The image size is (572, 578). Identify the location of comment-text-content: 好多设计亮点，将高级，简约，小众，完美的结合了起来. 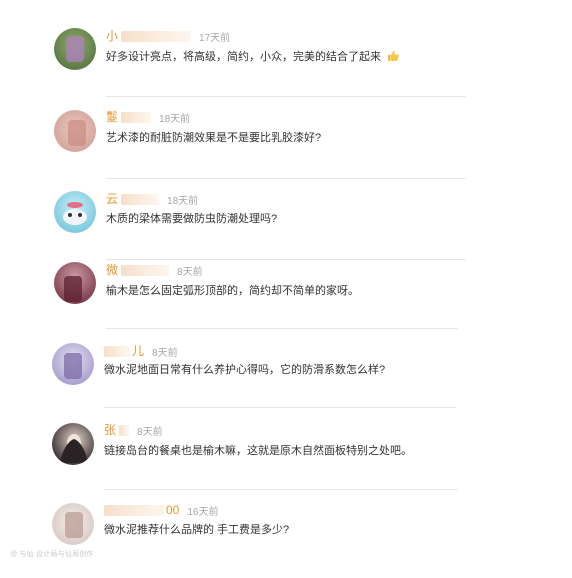
(243, 57).